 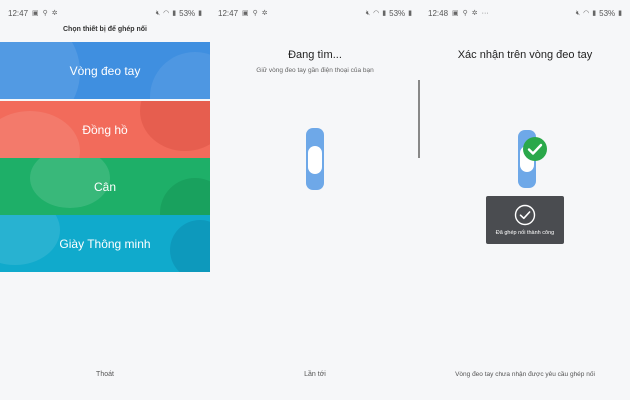 What do you see at coordinates (315, 374) in the screenshot?
I see `later-button: Lần tới` at bounding box center [315, 374].